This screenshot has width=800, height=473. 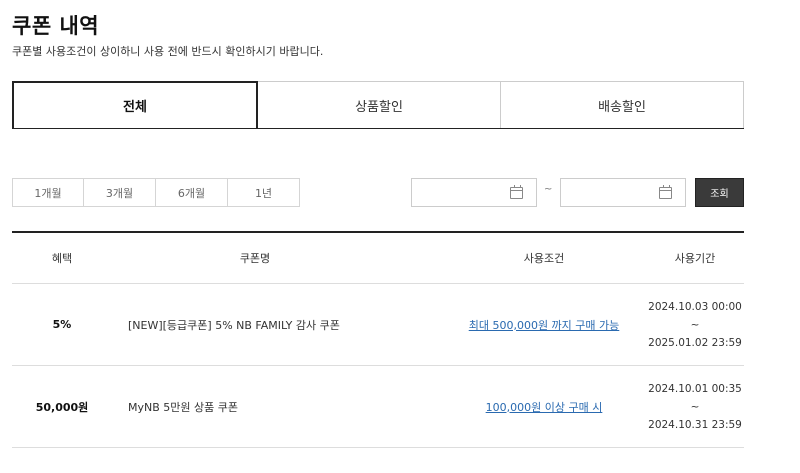 I want to click on page-description: 쿠폰별 사용조건이 상이하니 사용 전에 반드시 확인하시기 바랍니다., so click(x=168, y=51).